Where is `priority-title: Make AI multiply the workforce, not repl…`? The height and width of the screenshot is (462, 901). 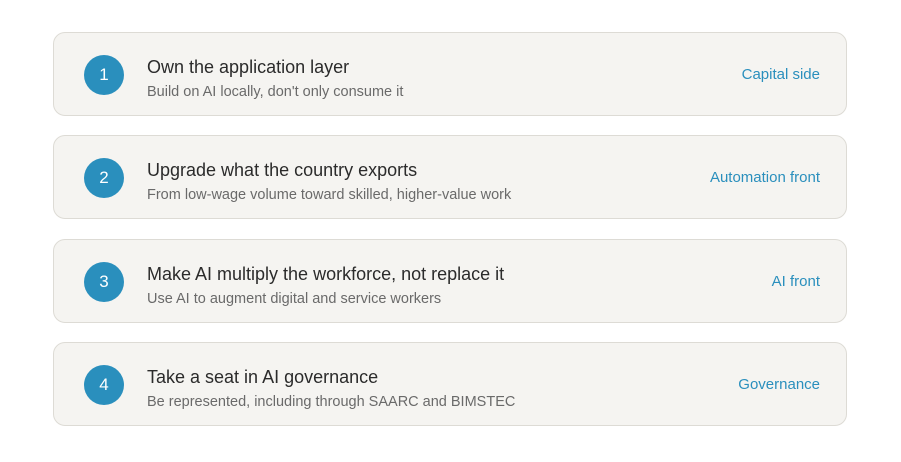 priority-title: Make AI multiply the workforce, not repl… is located at coordinates (326, 274).